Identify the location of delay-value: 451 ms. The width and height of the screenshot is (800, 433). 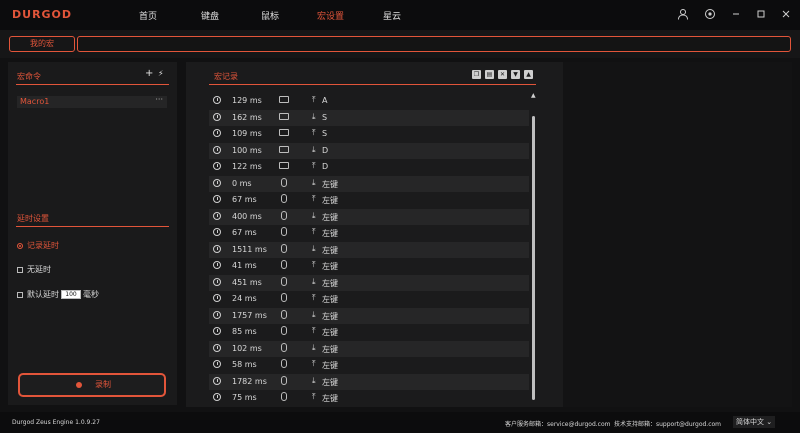
(247, 282).